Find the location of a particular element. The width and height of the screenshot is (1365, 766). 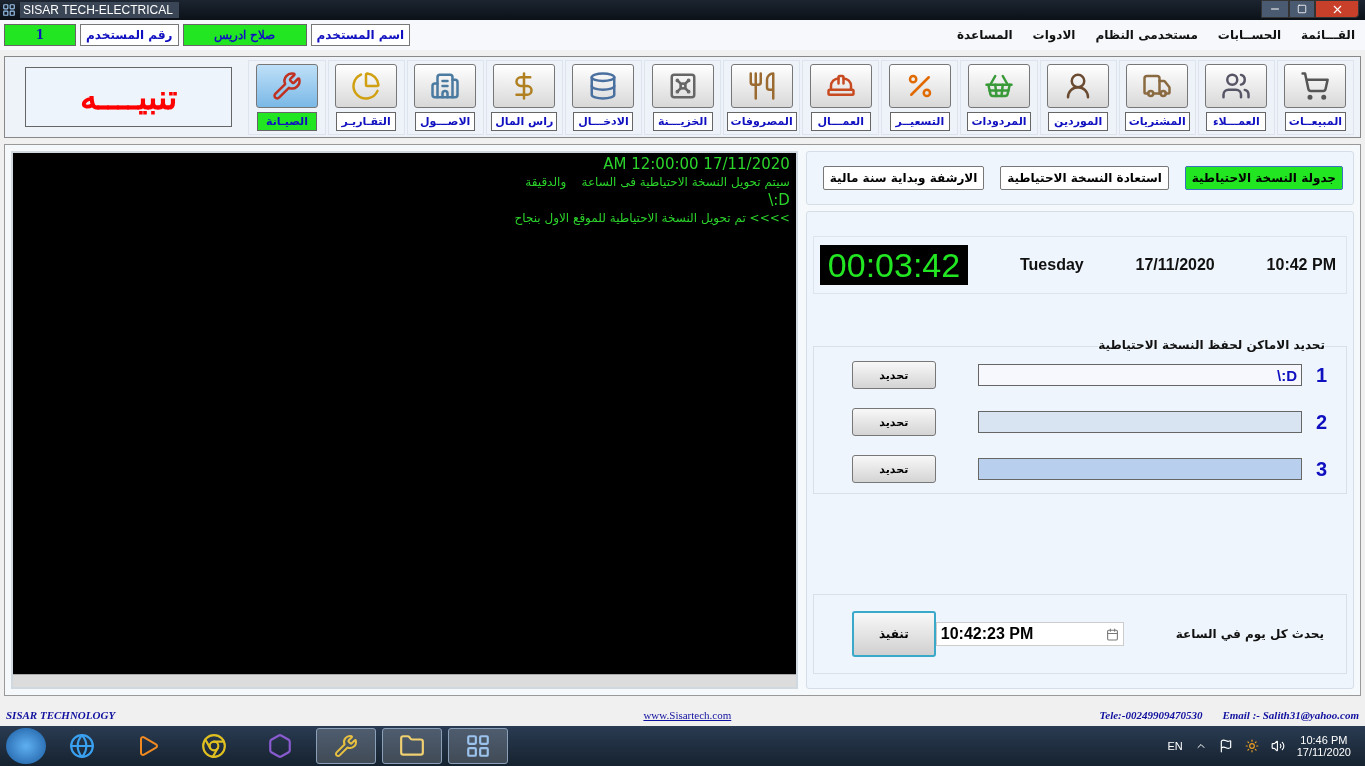

menu-item: الحســابات is located at coordinates (1249, 35).